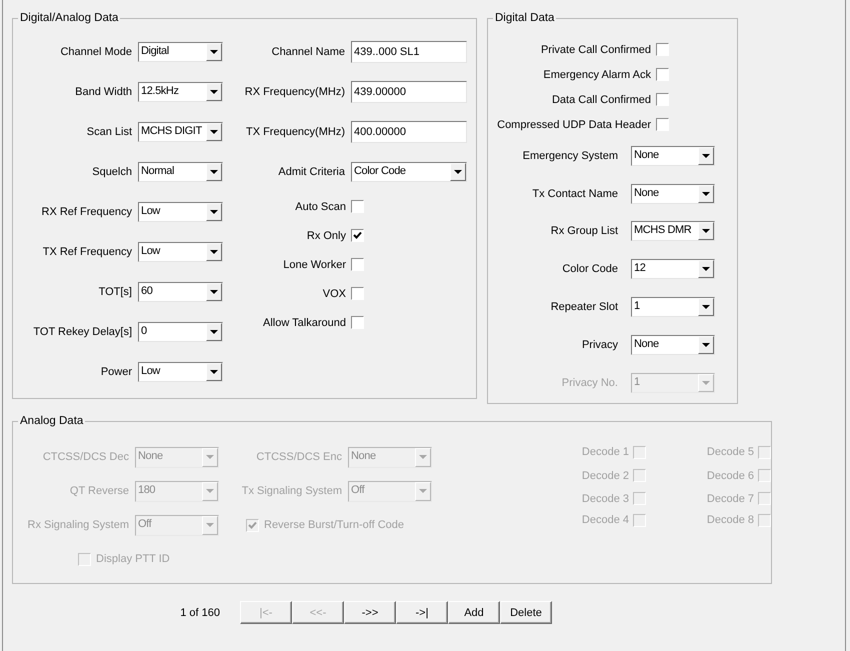  I want to click on field-label: Display PTT ID, so click(133, 559).